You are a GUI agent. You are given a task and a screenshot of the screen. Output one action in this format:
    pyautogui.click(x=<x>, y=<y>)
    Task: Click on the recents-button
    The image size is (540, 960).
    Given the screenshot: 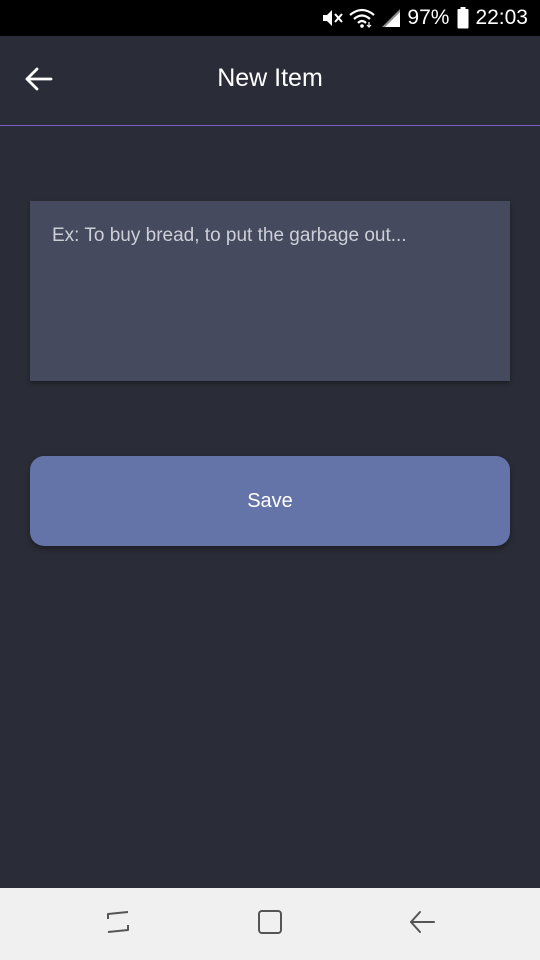 What is the action you would take?
    pyautogui.click(x=118, y=924)
    